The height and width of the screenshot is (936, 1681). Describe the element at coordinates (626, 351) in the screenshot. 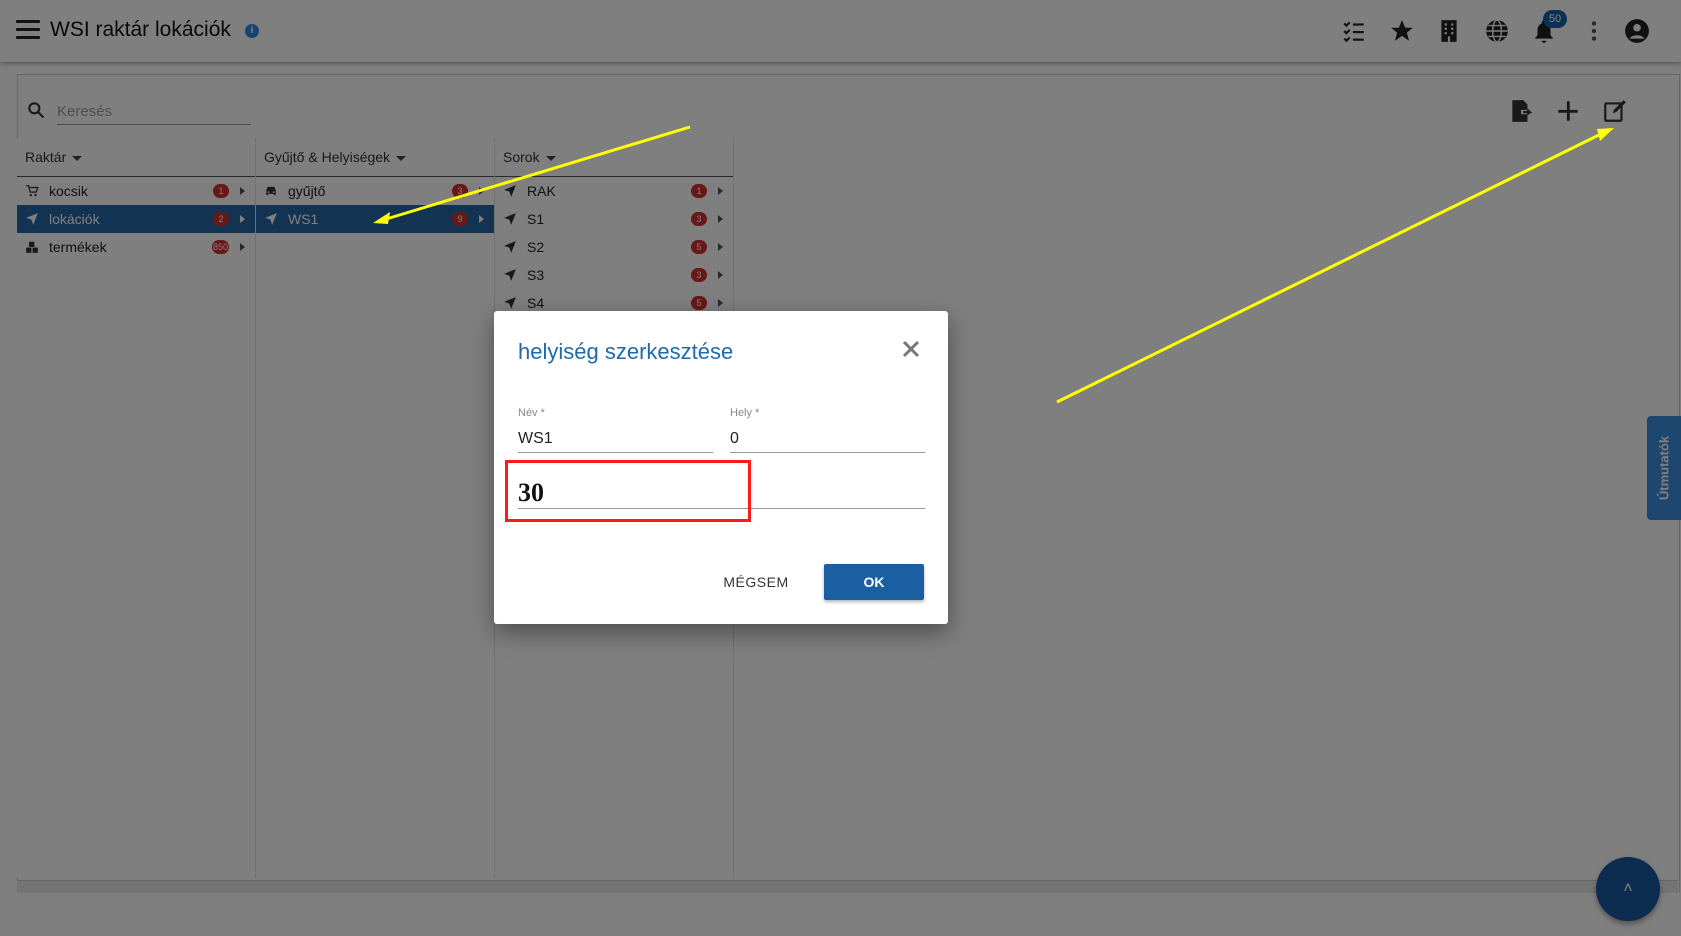

I see `dialog-title: helyiség szerkesztése` at that location.